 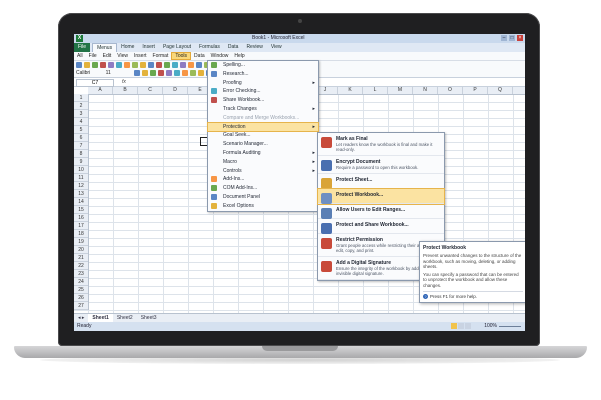 I want to click on menu-help: Help, so click(x=239, y=56).